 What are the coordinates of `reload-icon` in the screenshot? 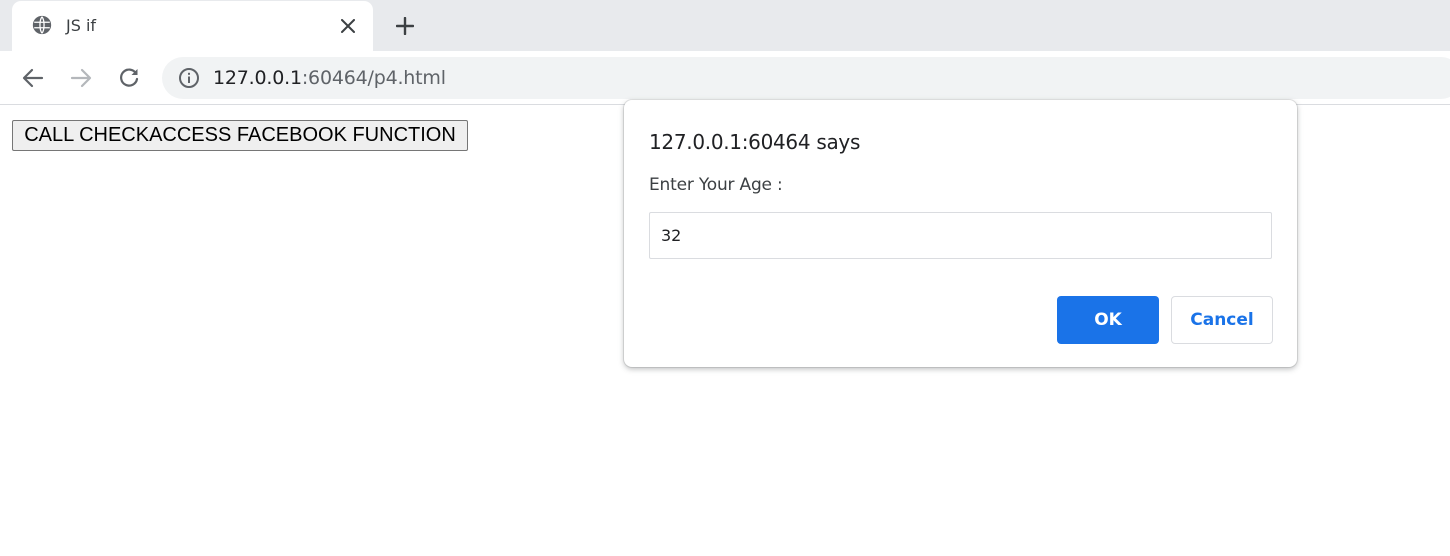 It's located at (129, 78).